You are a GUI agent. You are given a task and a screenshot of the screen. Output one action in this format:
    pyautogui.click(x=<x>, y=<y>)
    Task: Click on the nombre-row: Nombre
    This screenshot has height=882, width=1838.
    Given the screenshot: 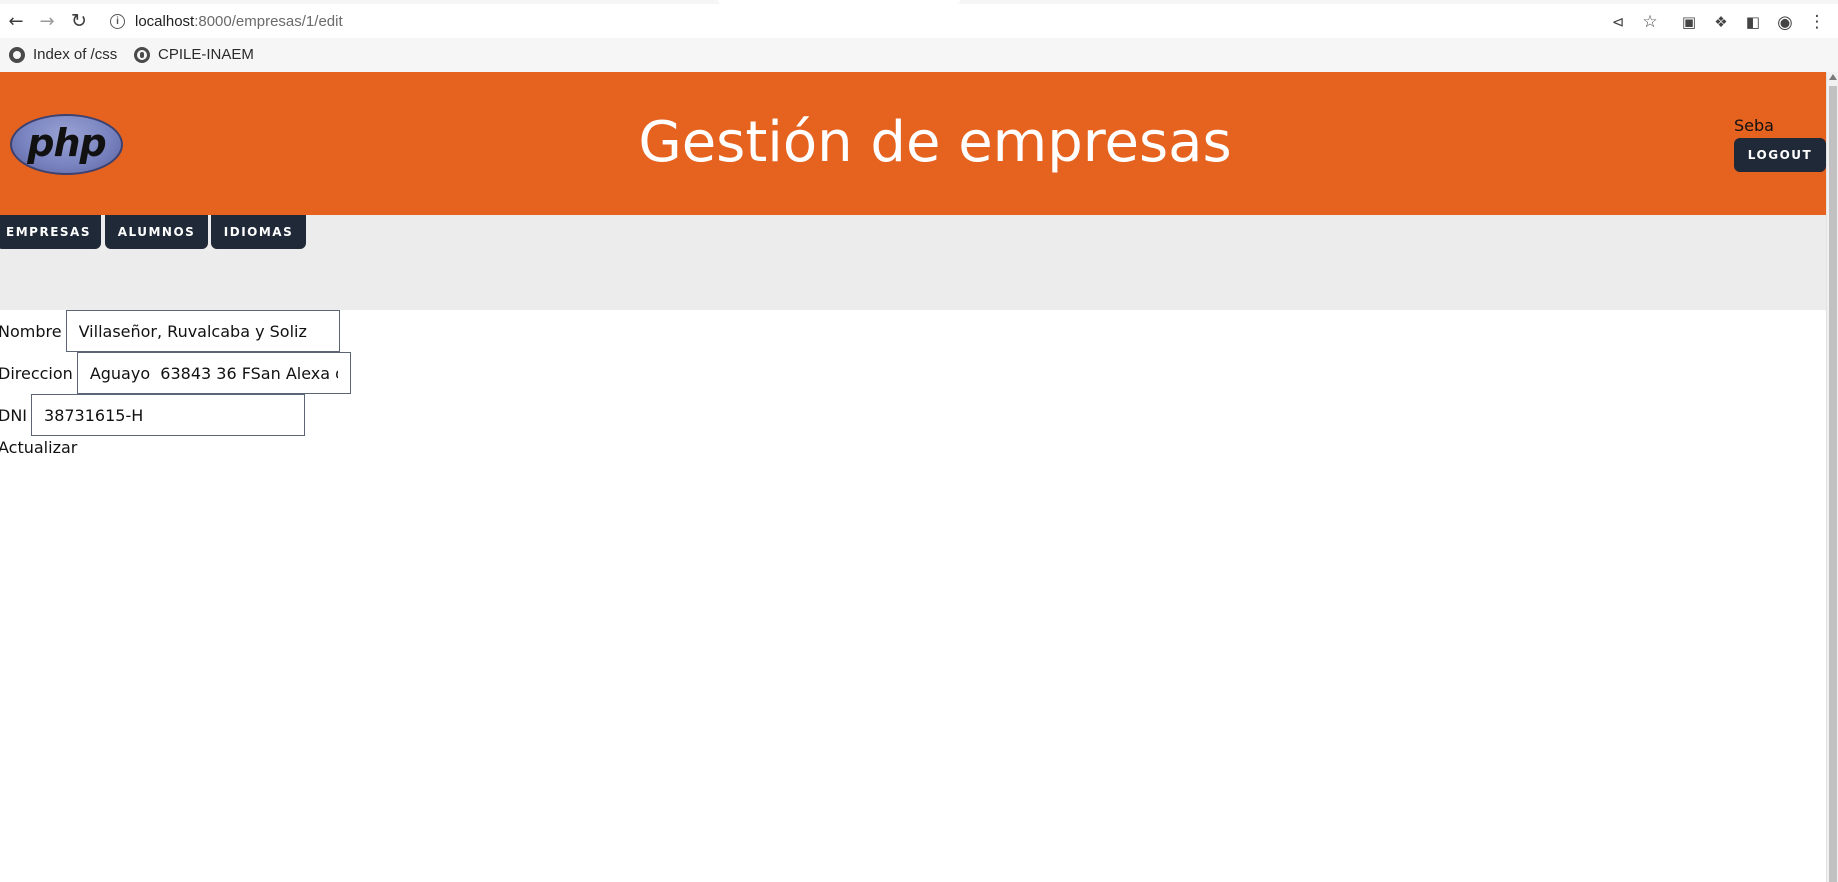 What is the action you would take?
    pyautogui.click(x=170, y=331)
    